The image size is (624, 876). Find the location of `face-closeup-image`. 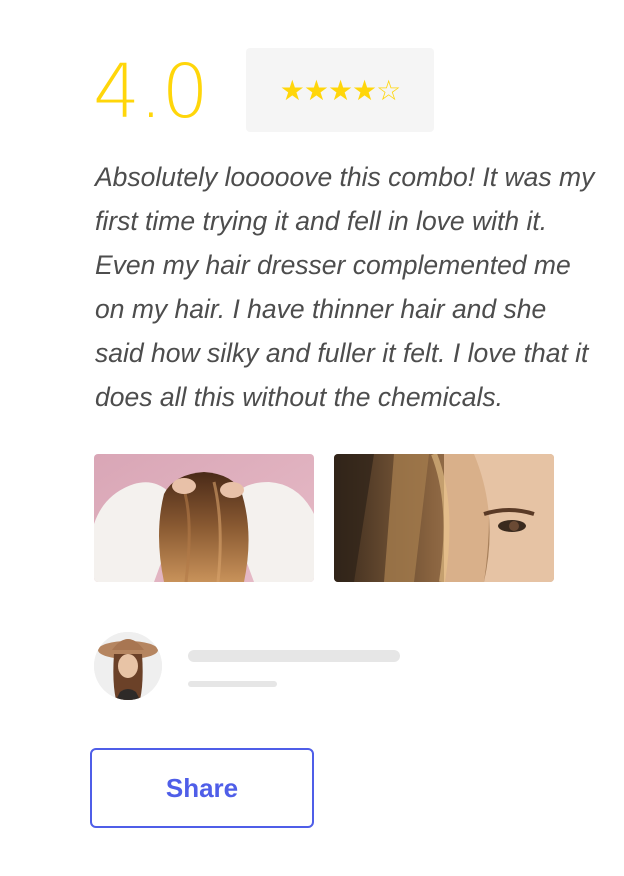

face-closeup-image is located at coordinates (444, 518).